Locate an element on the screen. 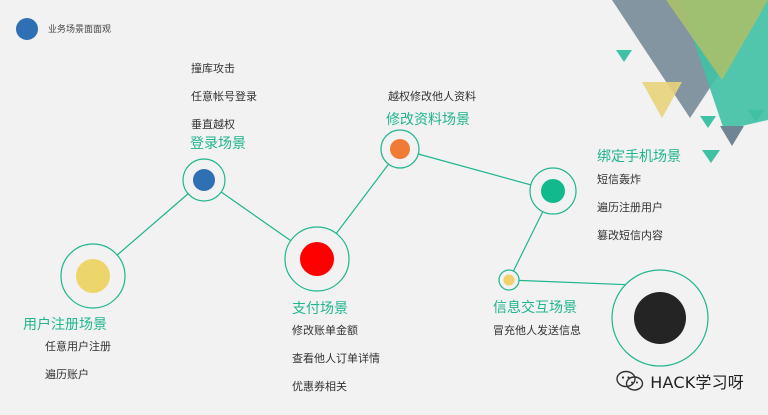 Image resolution: width=768 pixels, height=415 pixels. login-item-3: 垂直越权 is located at coordinates (213, 124).